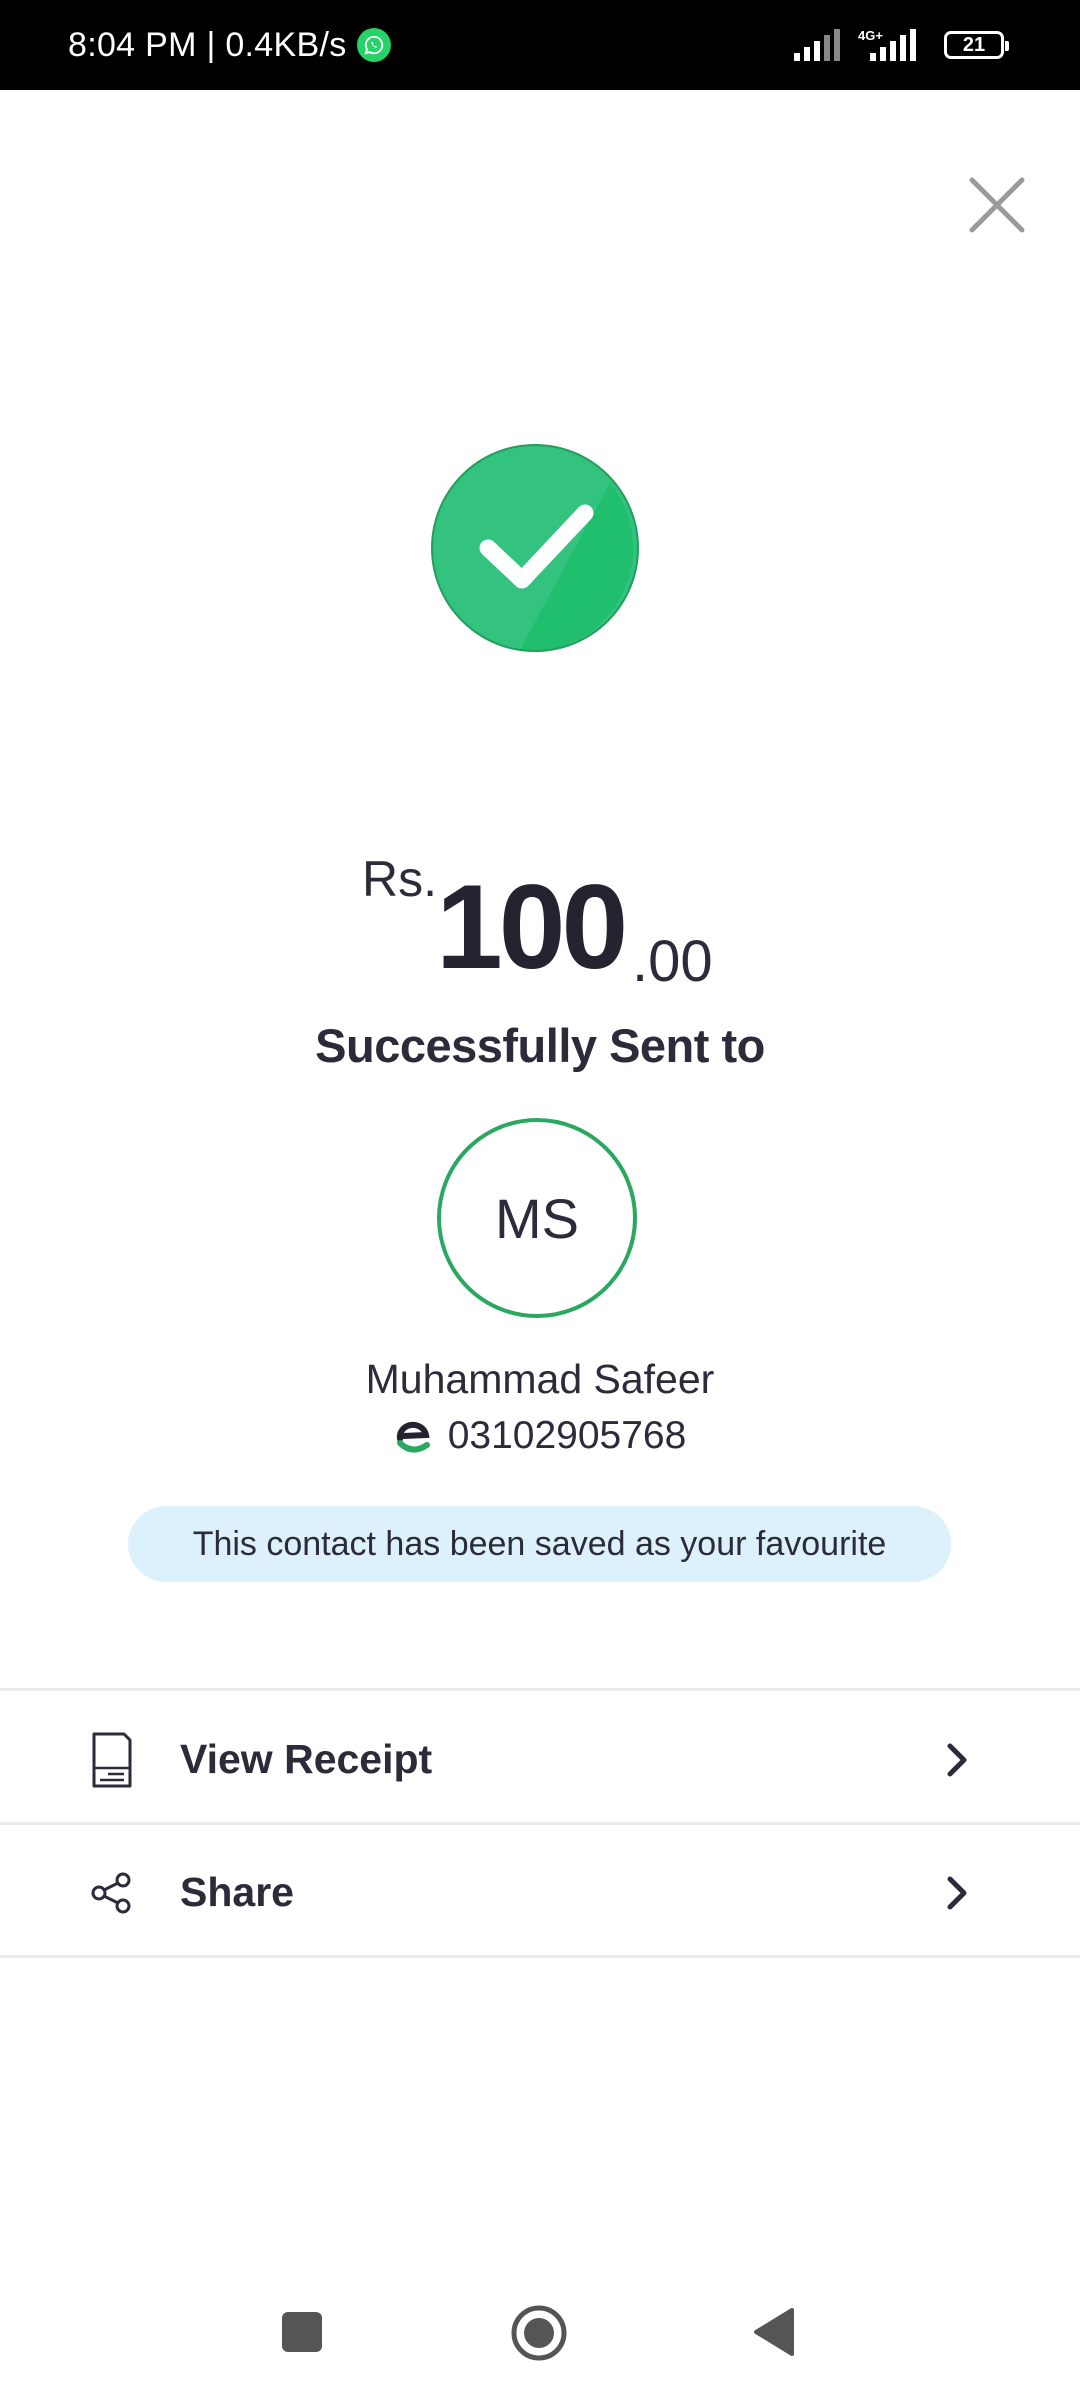 This screenshot has width=1080, height=2400. Describe the element at coordinates (207, 44) in the screenshot. I see `status-time-speed: 8:04 PM | 0.4KB/s` at that location.